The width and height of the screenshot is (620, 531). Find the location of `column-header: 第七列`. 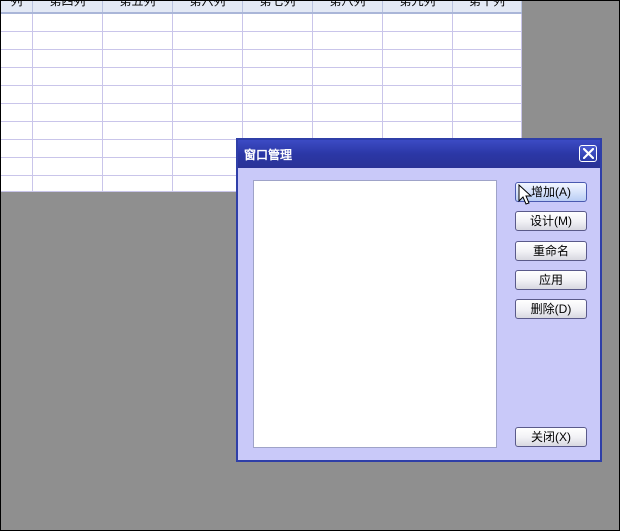

column-header: 第七列 is located at coordinates (278, 6).